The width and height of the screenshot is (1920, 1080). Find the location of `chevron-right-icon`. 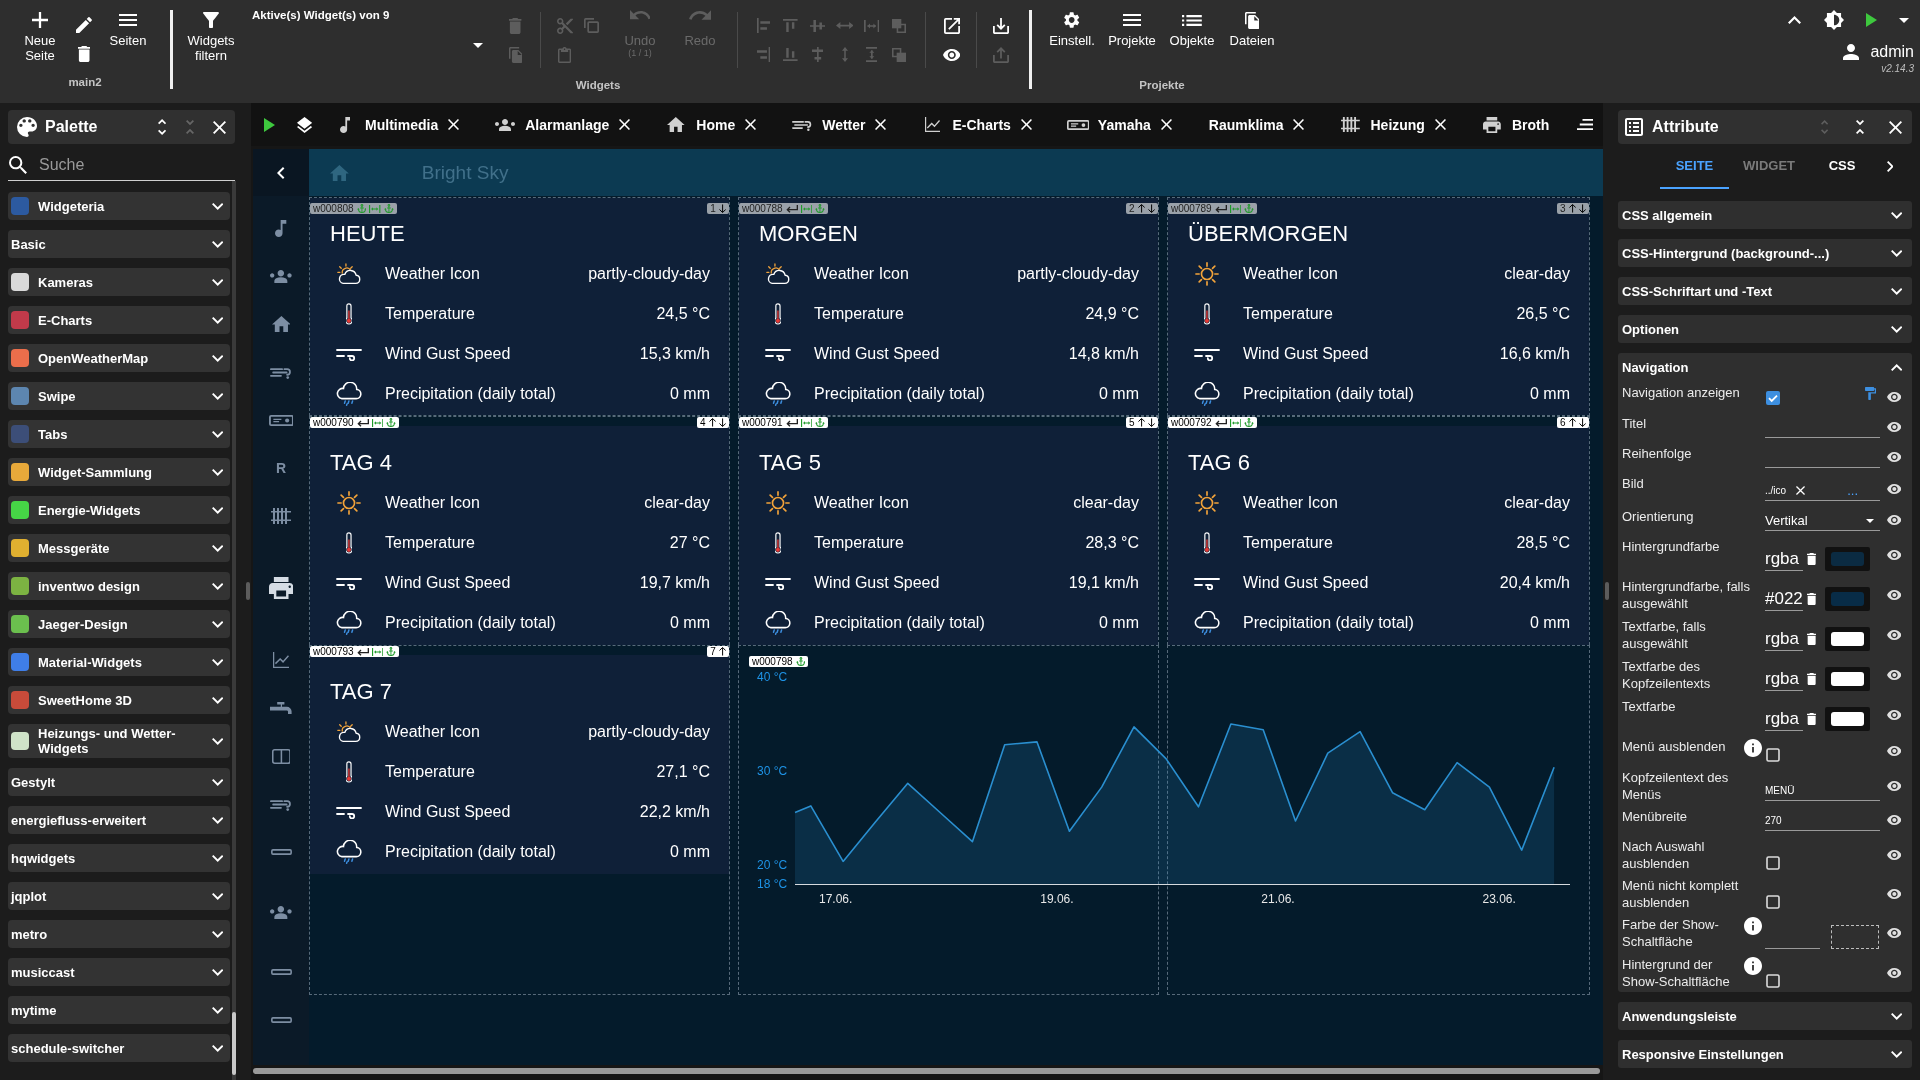

chevron-right-icon is located at coordinates (1890, 166).